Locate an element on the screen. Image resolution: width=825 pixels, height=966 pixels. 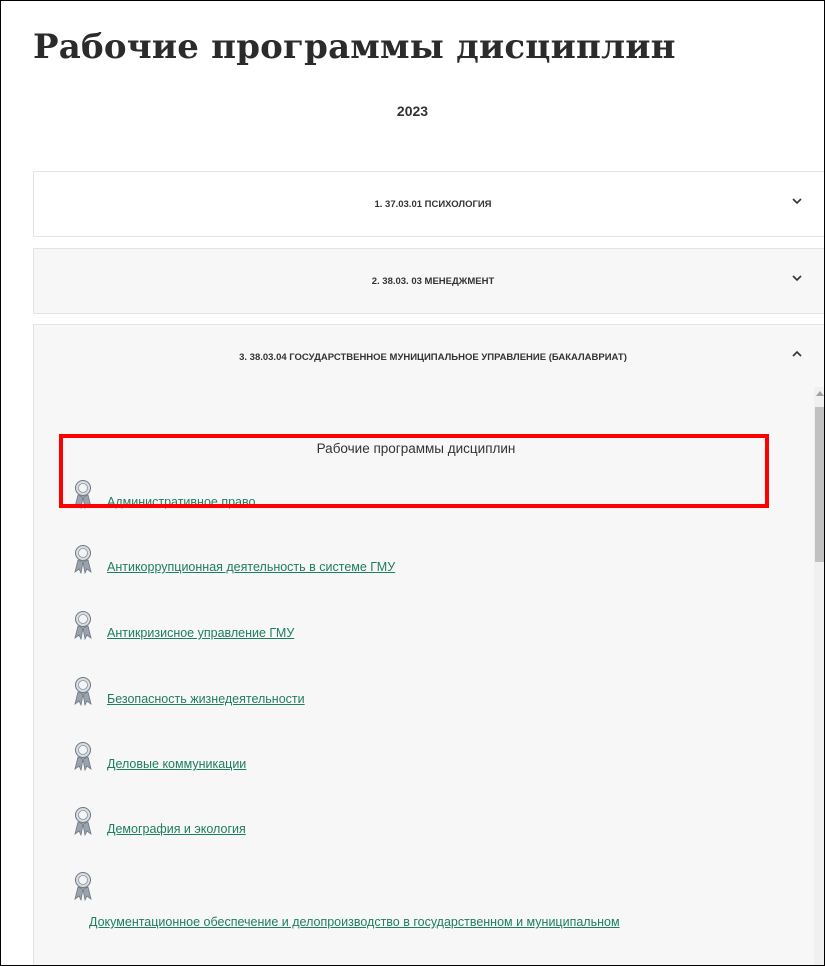
accordion-header: 2. 38.03. 03 МЕНЕДЖМЕНТ is located at coordinates (429, 281).